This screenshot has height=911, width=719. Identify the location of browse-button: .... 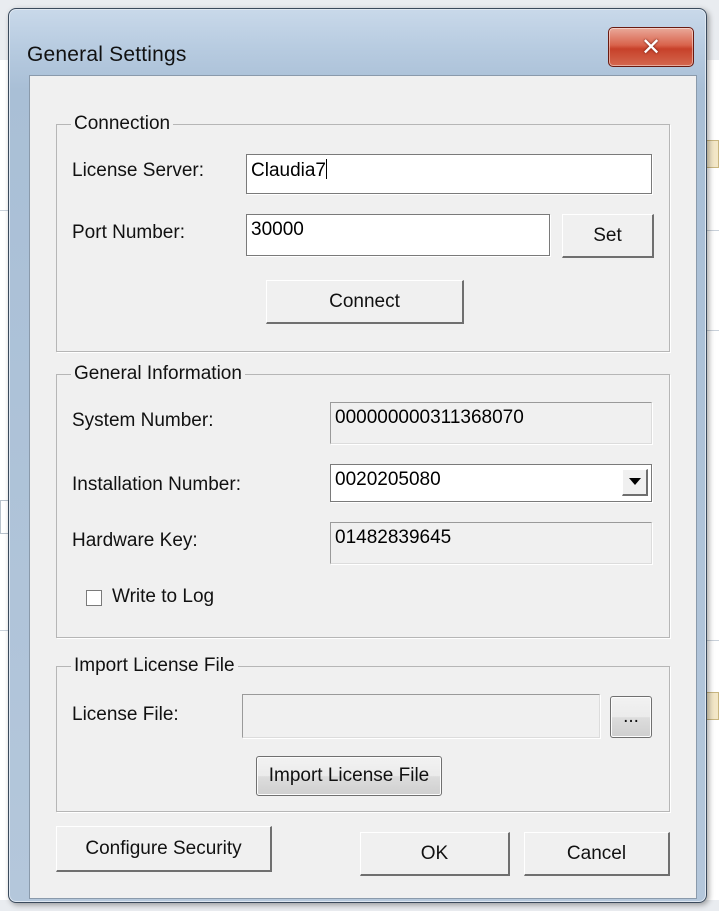
(631, 717).